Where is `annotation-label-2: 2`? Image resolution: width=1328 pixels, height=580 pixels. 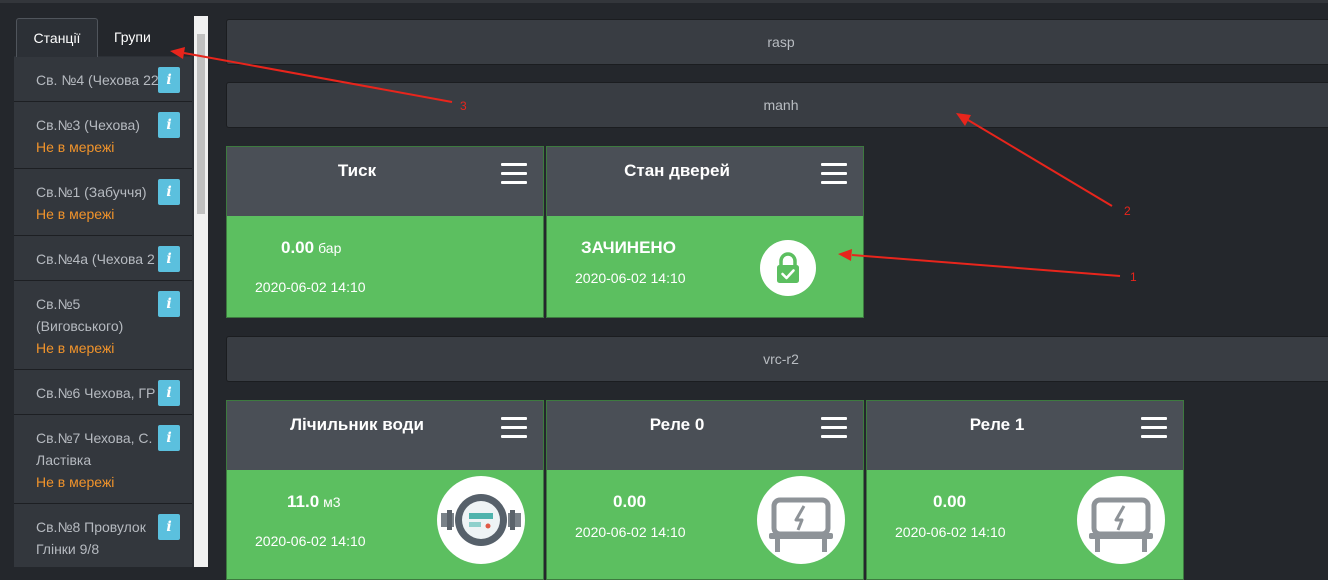 annotation-label-2: 2 is located at coordinates (1127, 211).